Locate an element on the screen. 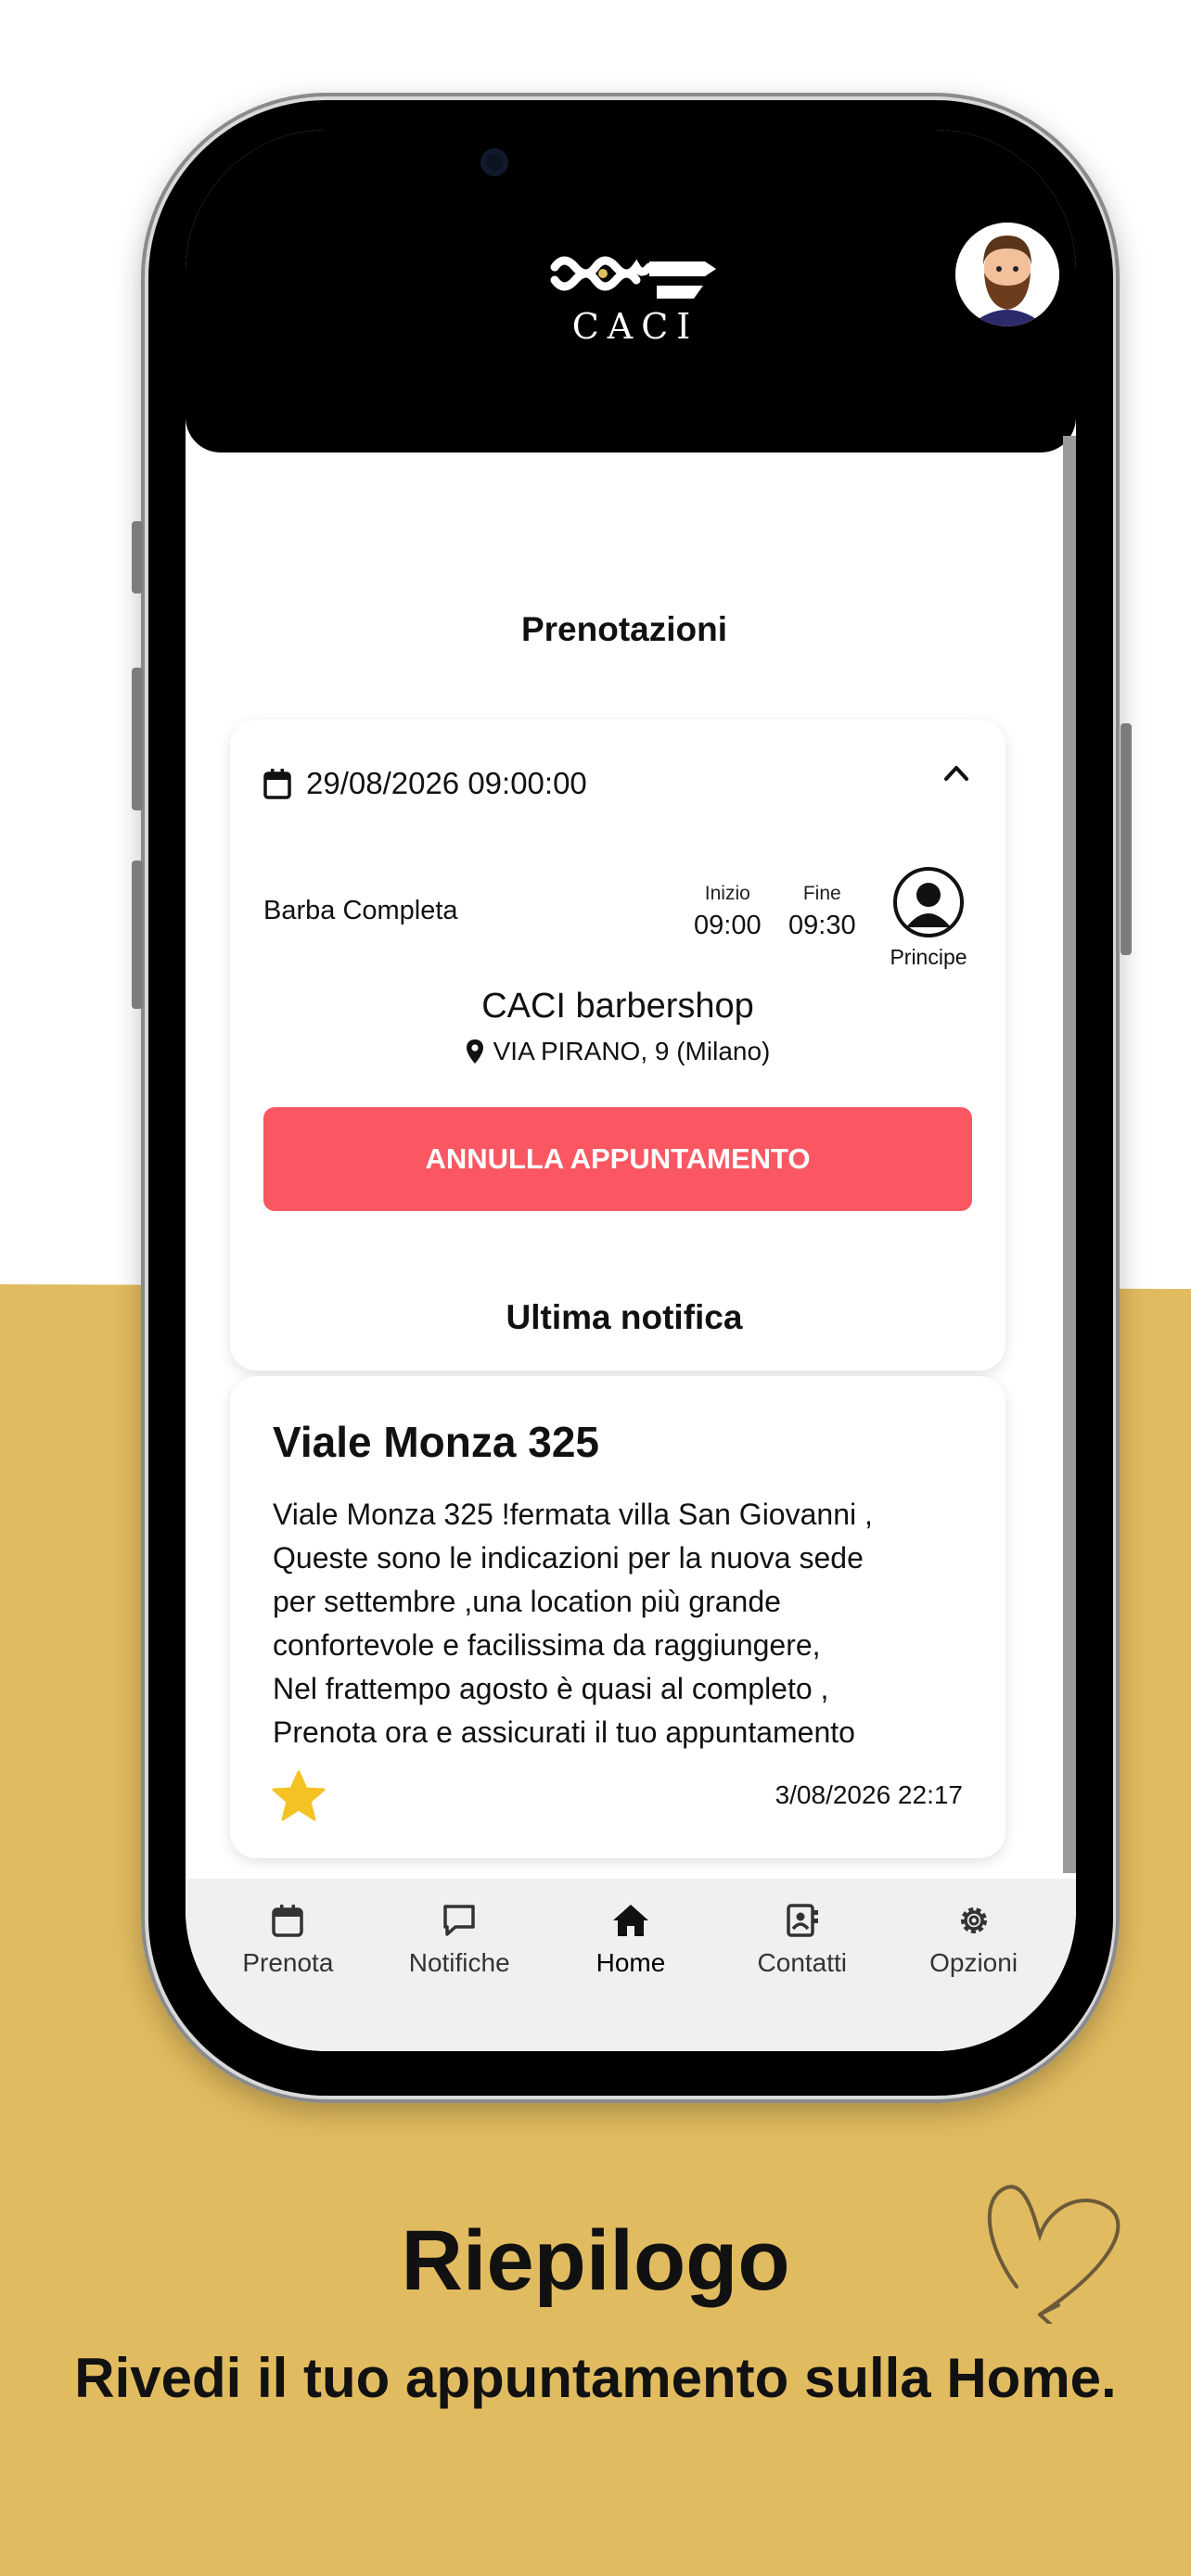 This screenshot has height=2576, width=1191. bottom-tab-bar: Prenota Notifiche Home Contatti Opzioni is located at coordinates (631, 1965).